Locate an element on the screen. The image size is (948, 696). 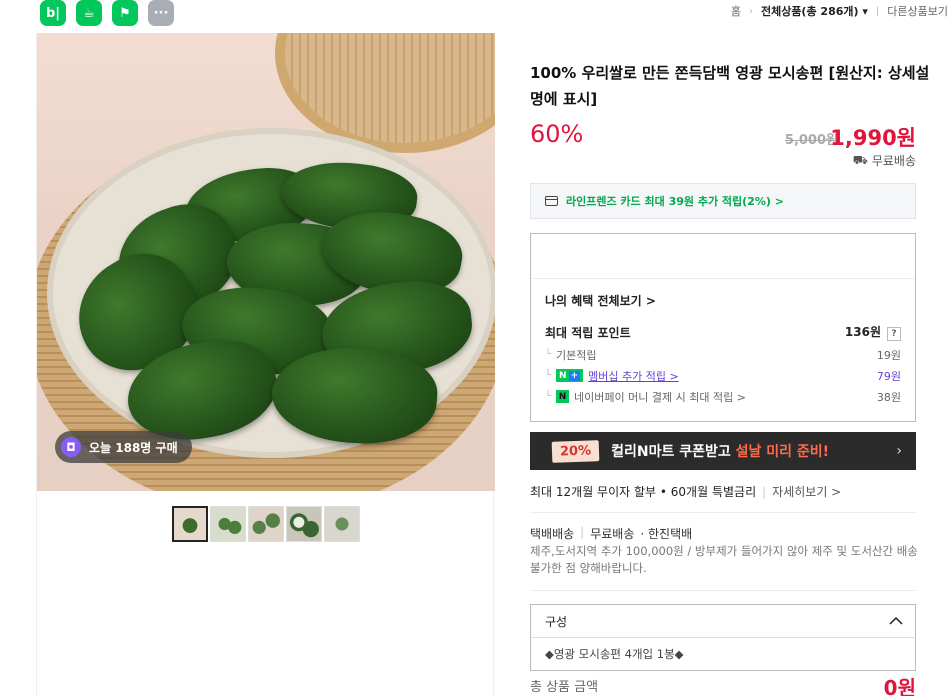
chevron-up-icon is located at coordinates (896, 621).